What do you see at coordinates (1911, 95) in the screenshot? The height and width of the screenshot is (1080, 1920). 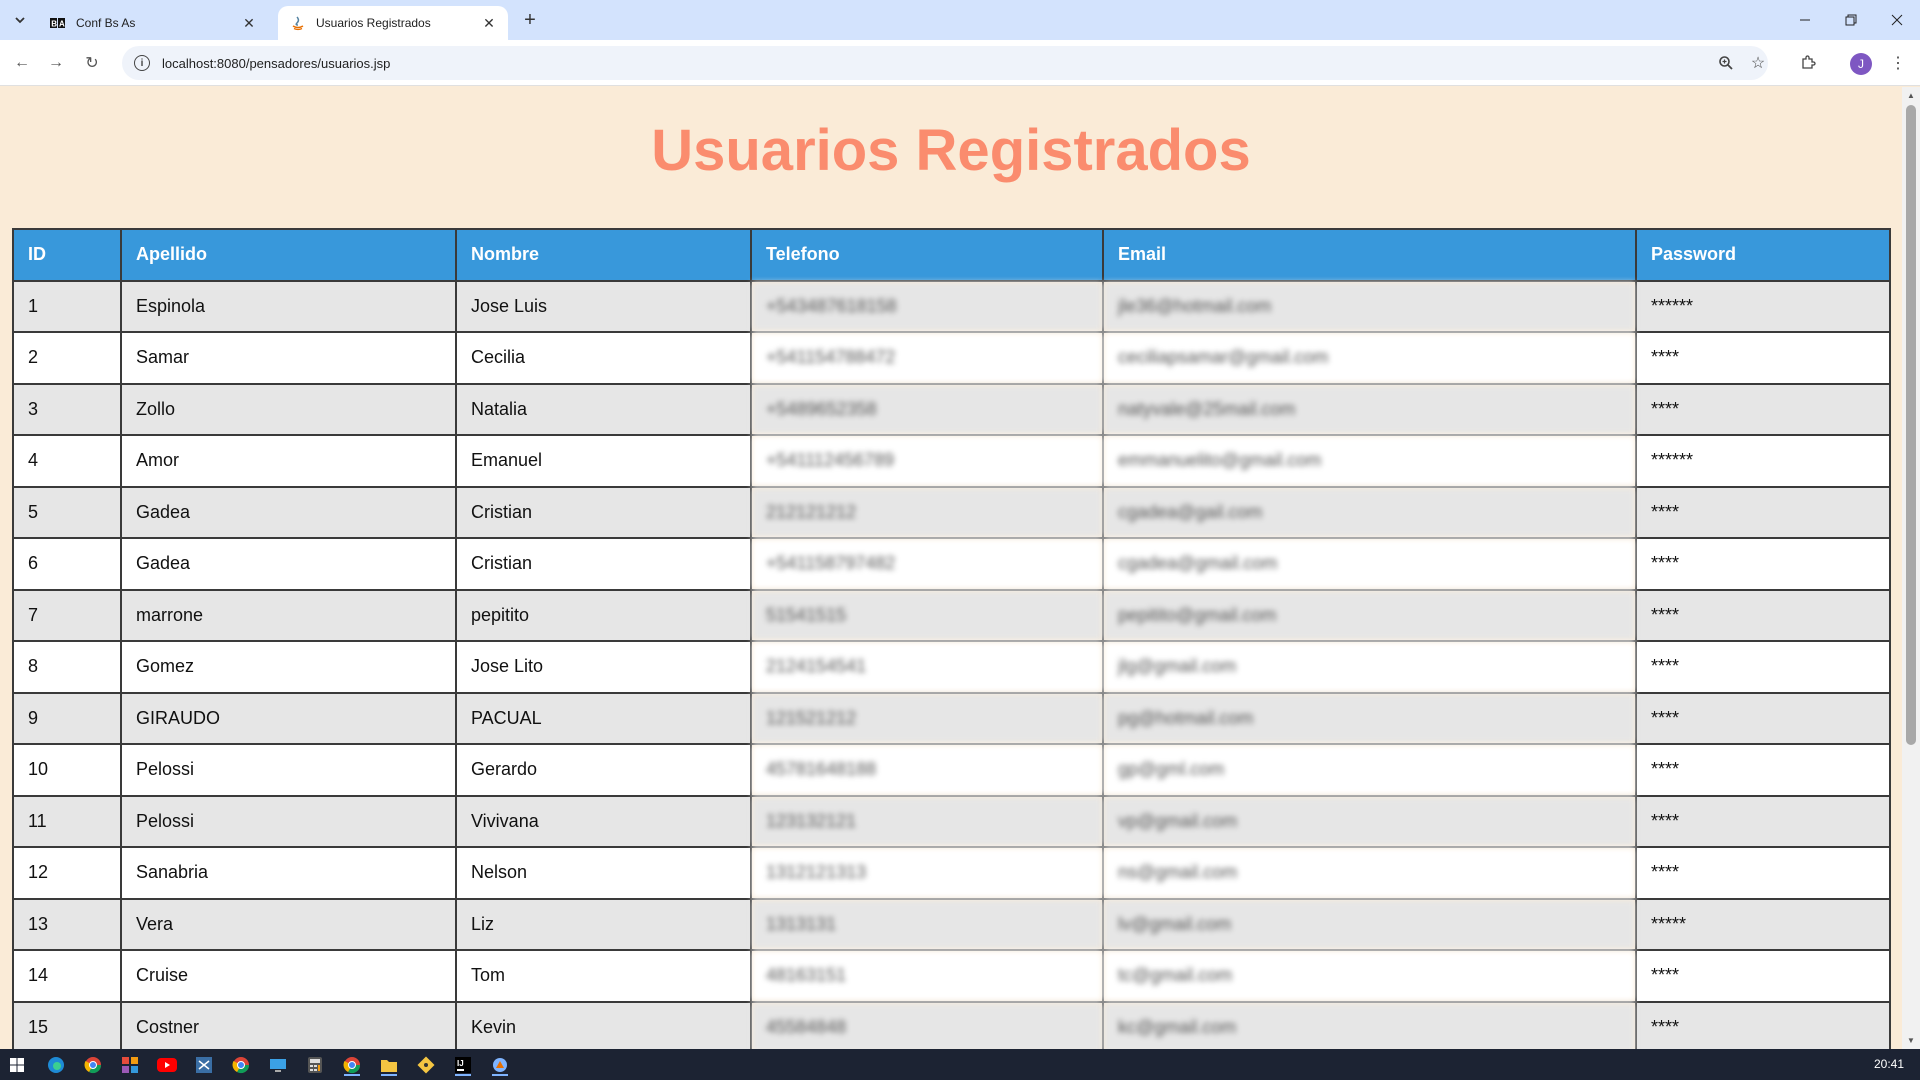 I see `scroll-up-icon: ▲` at bounding box center [1911, 95].